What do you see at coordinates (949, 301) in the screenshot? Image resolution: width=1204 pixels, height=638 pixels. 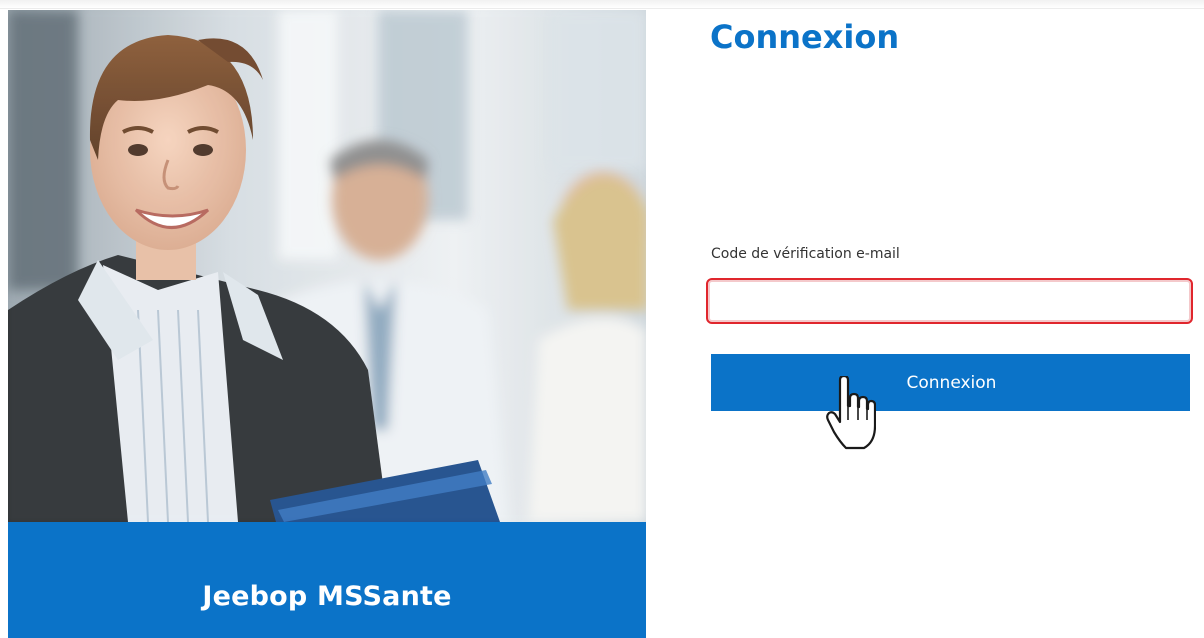 I see `verification-code-input` at bounding box center [949, 301].